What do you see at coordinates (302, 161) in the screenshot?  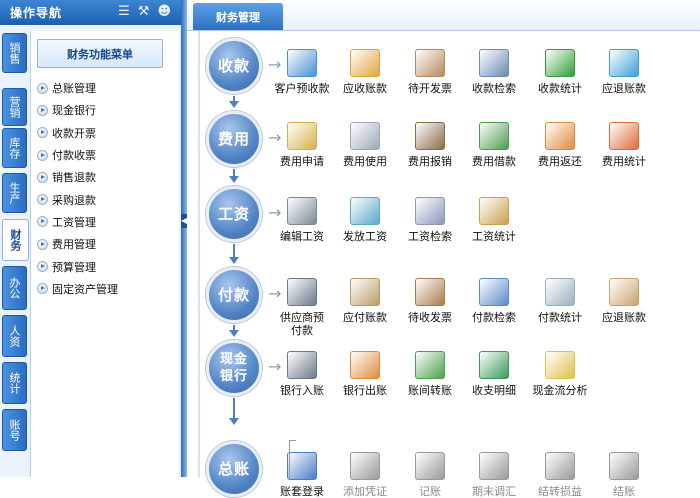 I see `function-label: 费用申请` at bounding box center [302, 161].